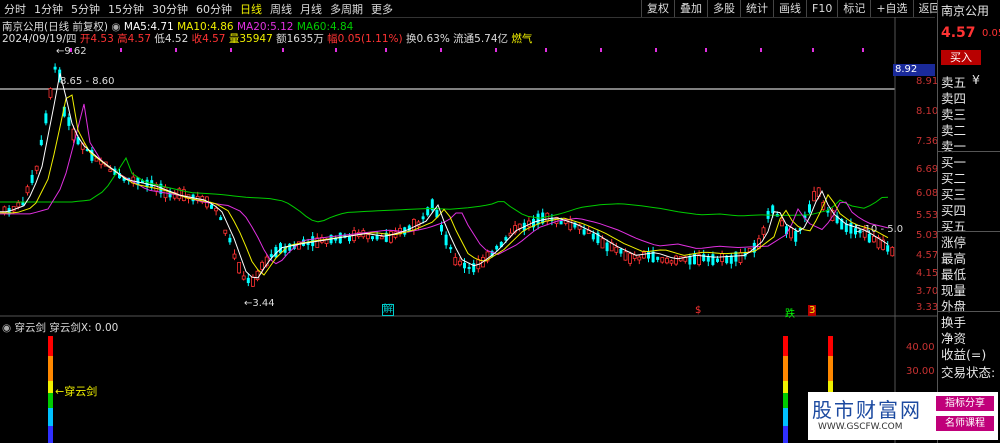  What do you see at coordinates (30, 328) in the screenshot?
I see `indicator-name: 穿云剑` at bounding box center [30, 328].